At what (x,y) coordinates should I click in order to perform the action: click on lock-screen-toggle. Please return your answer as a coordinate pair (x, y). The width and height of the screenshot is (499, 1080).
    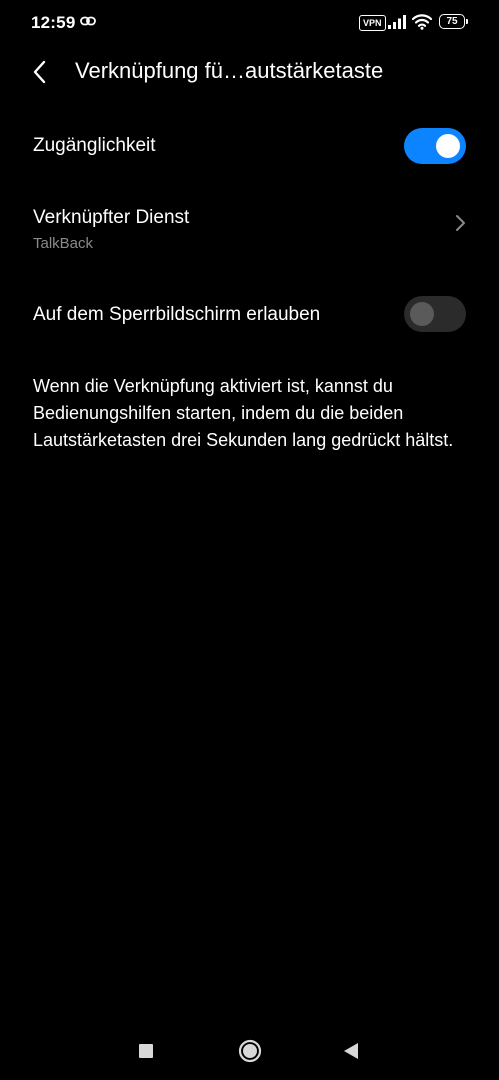
    Looking at the image, I should click on (435, 314).